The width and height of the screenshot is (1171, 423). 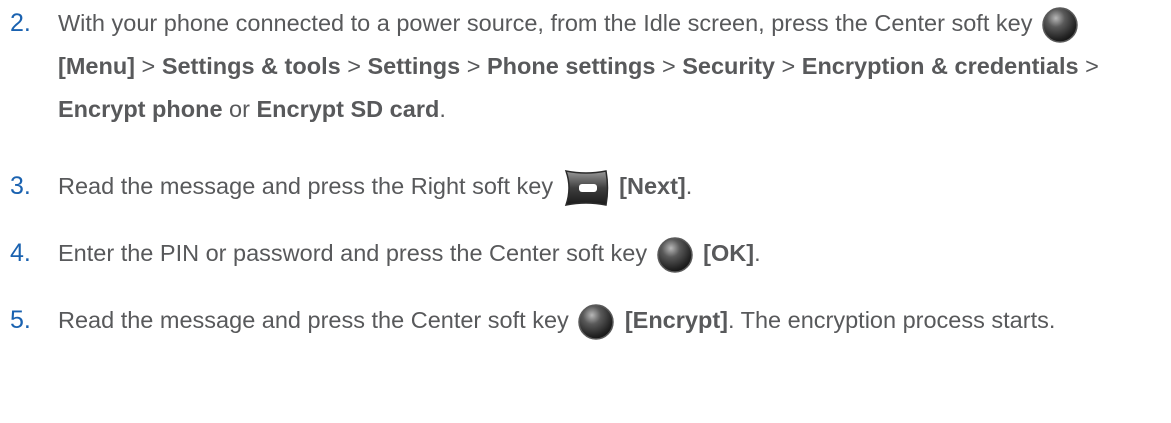 I want to click on path-item: Settings, so click(x=414, y=66).